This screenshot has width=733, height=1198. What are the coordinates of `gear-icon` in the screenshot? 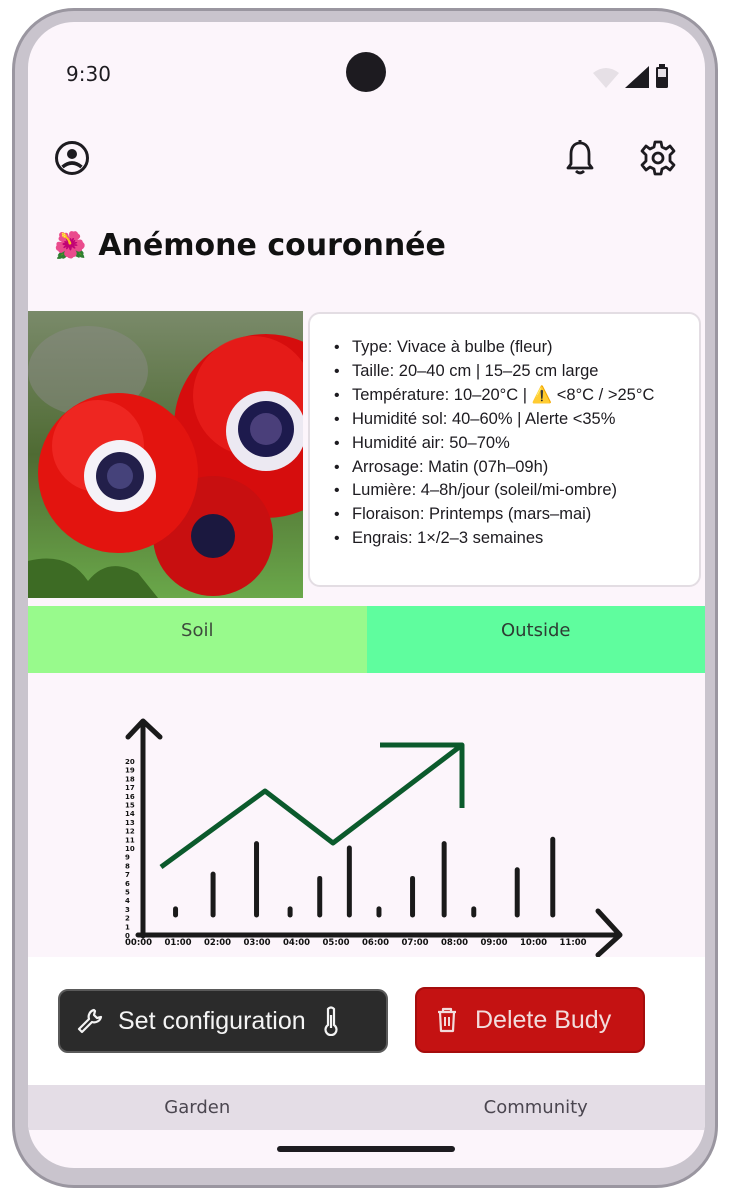 It's located at (658, 158).